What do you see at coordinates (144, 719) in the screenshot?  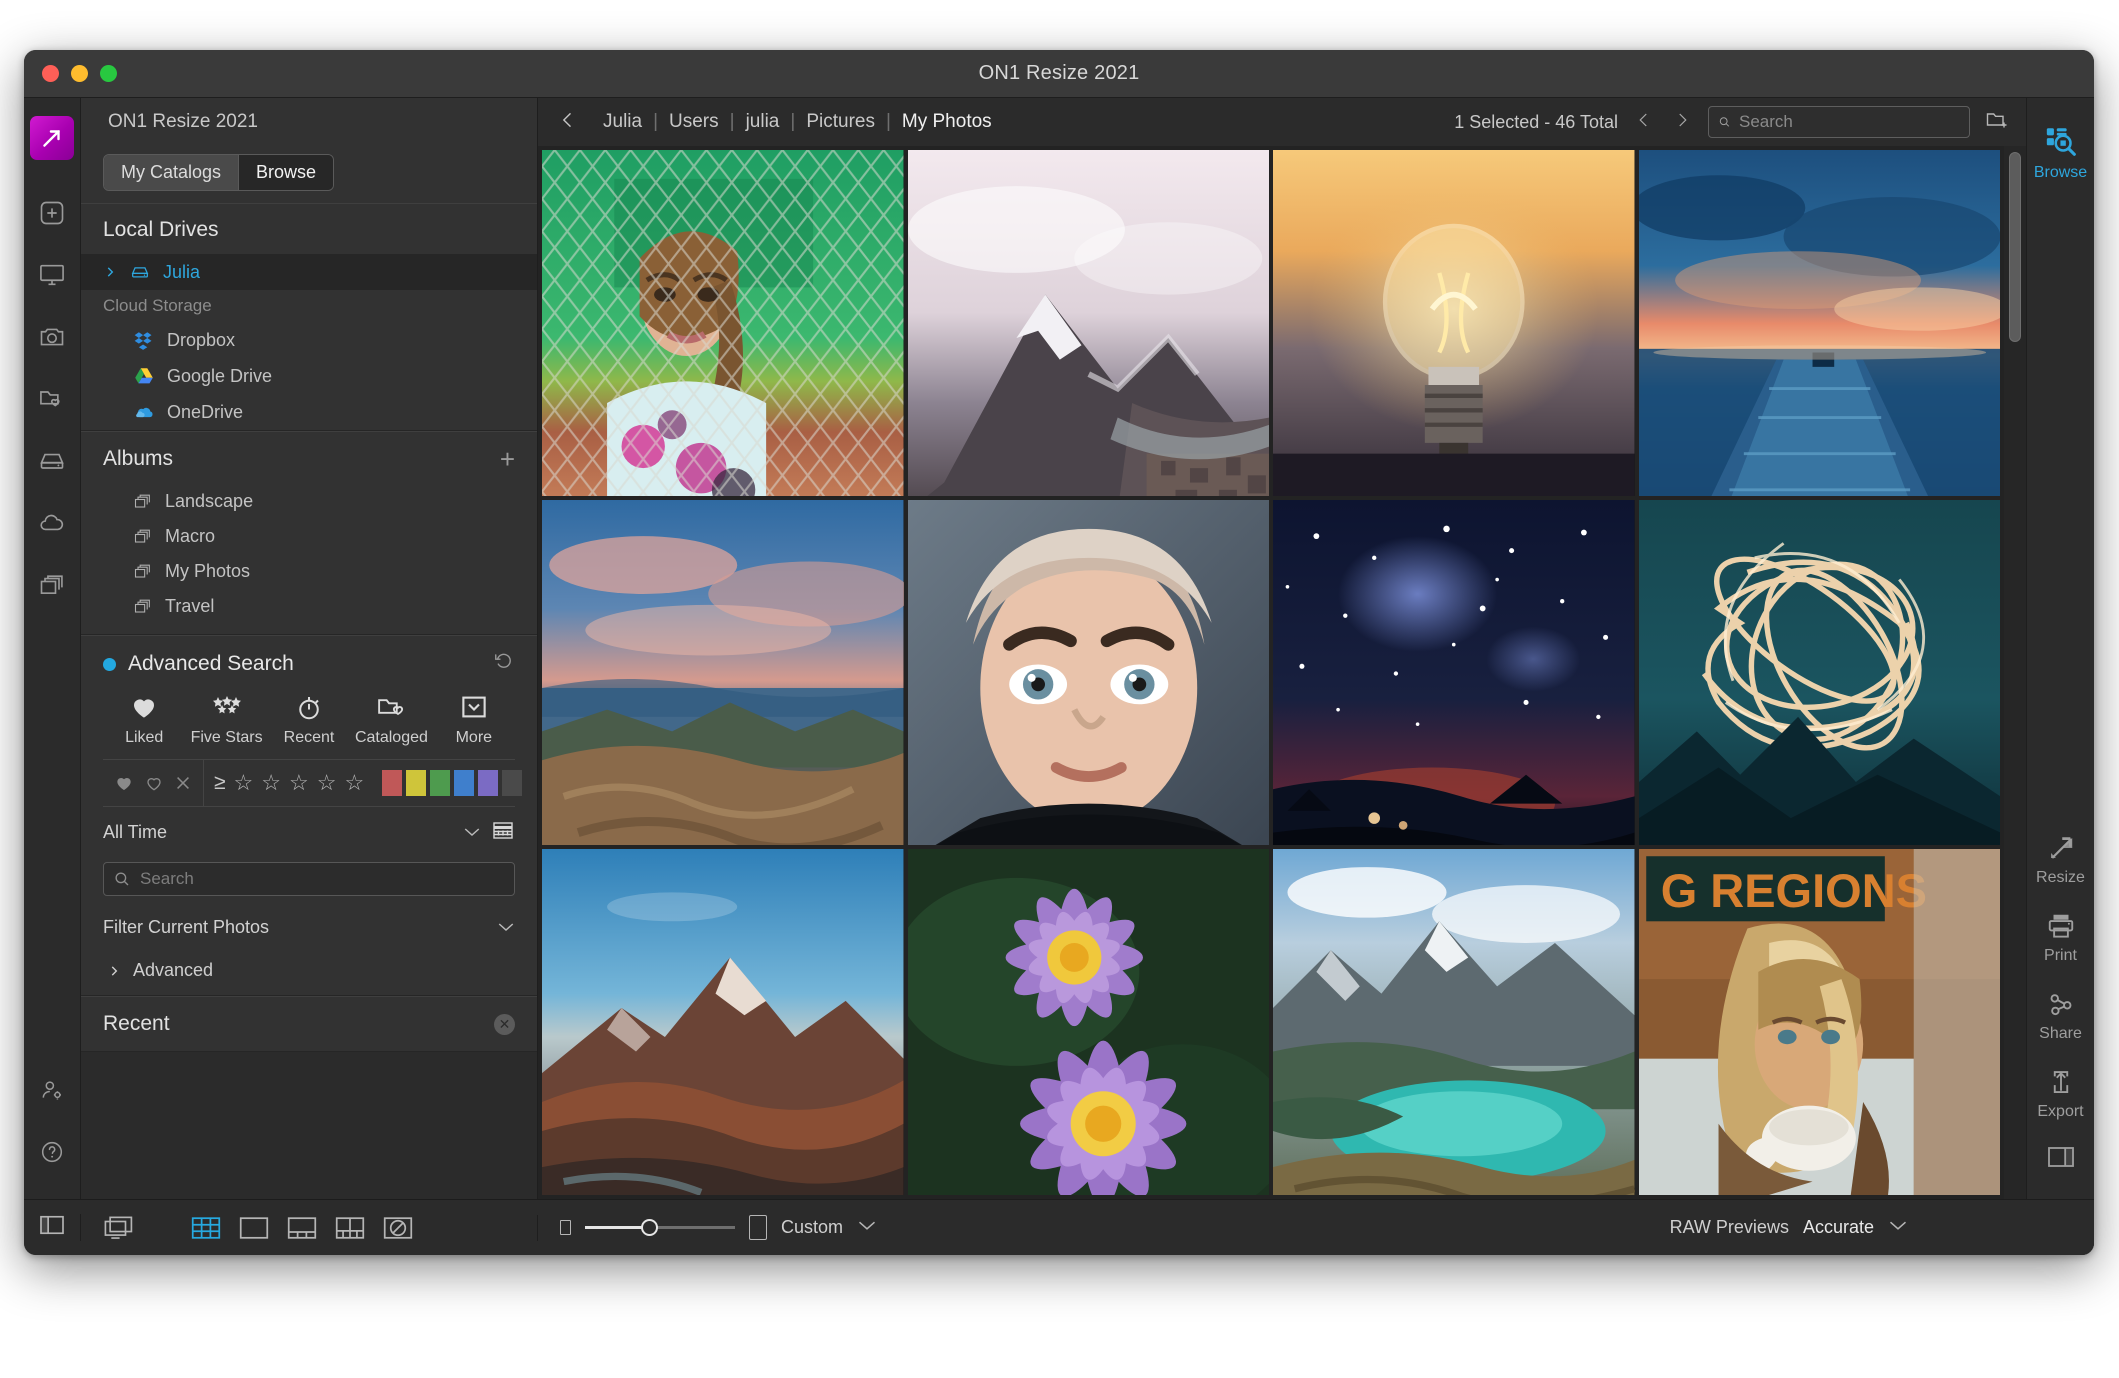 I see `quick-filter-liked: Liked` at bounding box center [144, 719].